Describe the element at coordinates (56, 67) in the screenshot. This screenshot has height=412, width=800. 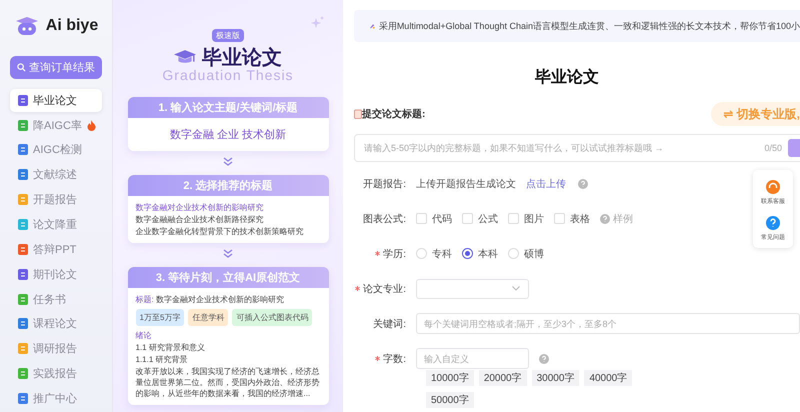
I see `search-orders-button: 查询订单结果` at that location.